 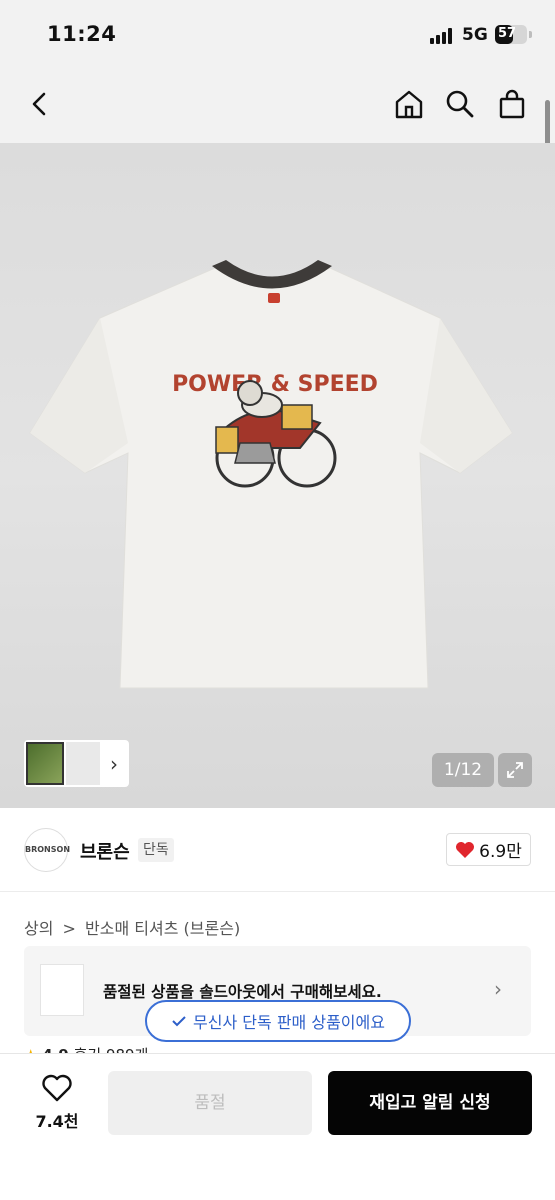 What do you see at coordinates (430, 1103) in the screenshot?
I see `restock-alert-button: 재입고 알림 신청` at bounding box center [430, 1103].